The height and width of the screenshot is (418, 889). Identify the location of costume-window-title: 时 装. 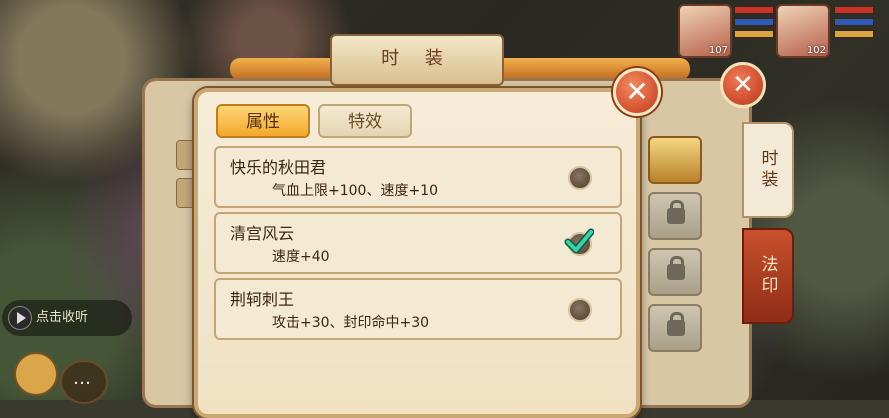
(417, 60).